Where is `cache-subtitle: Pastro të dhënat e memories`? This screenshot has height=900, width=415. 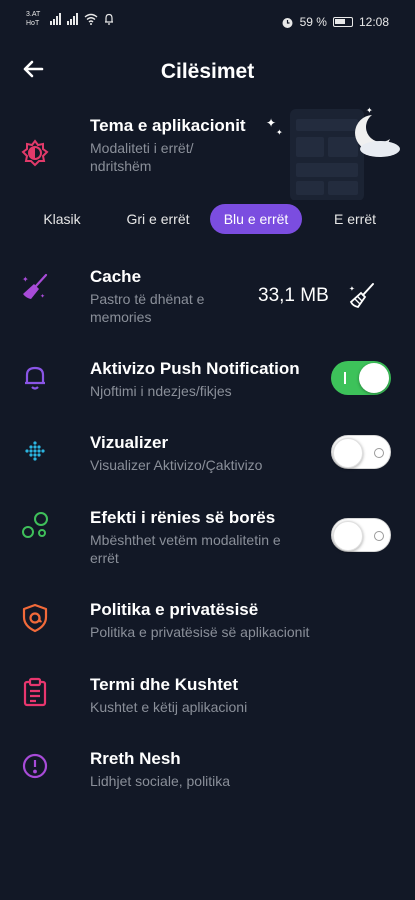 cache-subtitle: Pastro të dhënat e memories is located at coordinates (147, 308).